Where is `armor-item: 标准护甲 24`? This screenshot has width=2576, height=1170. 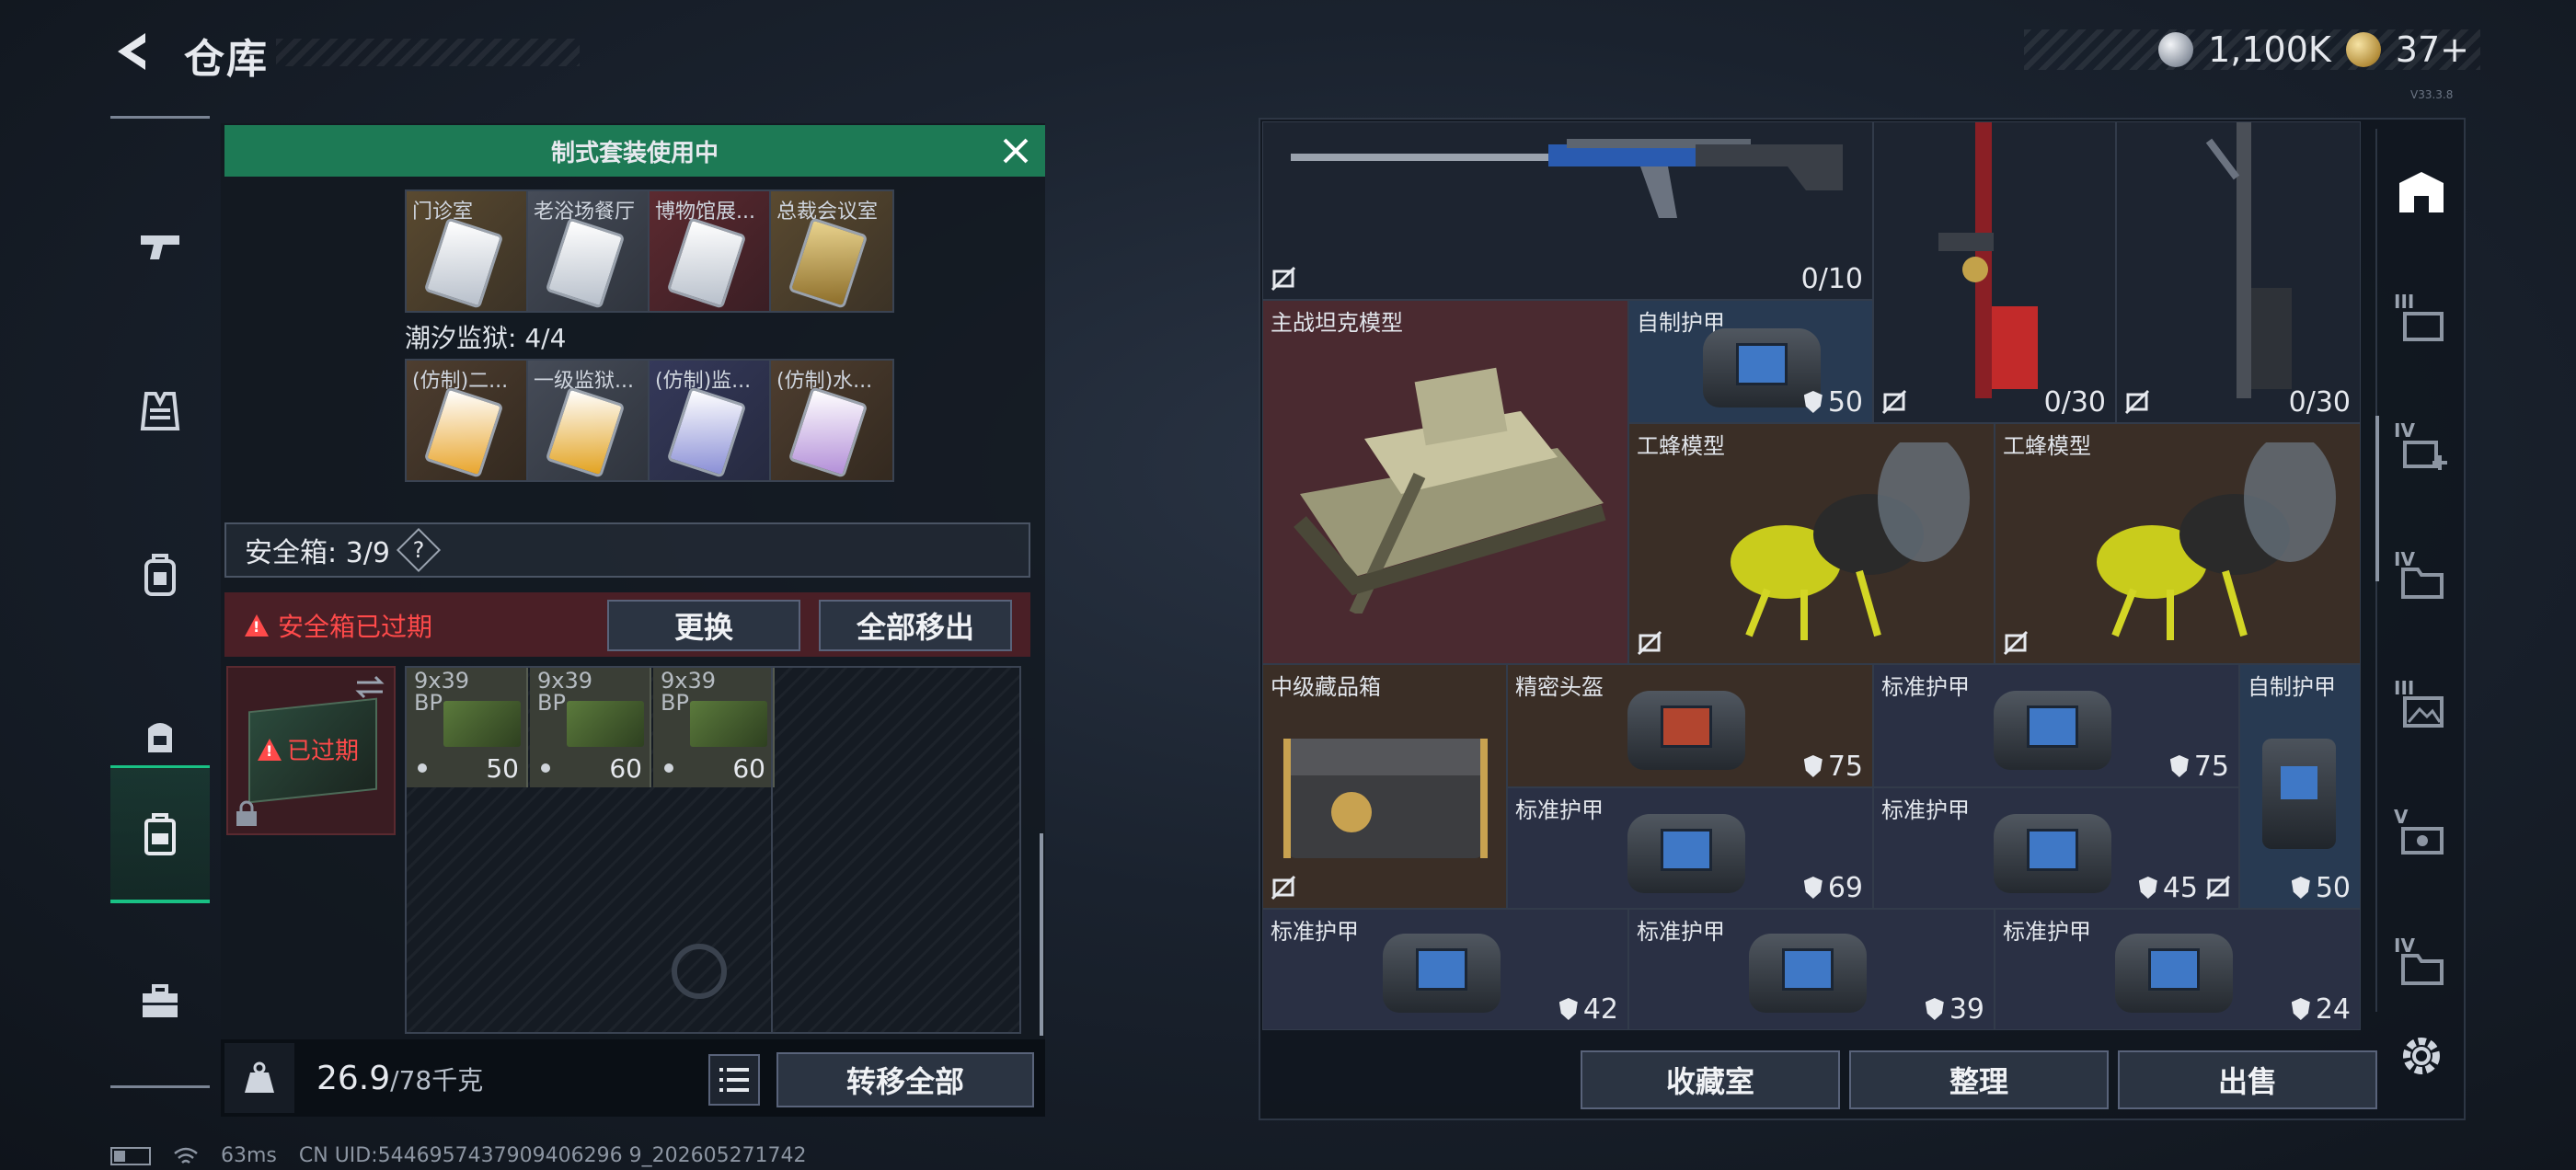 armor-item: 标准护甲 24 is located at coordinates (2178, 969).